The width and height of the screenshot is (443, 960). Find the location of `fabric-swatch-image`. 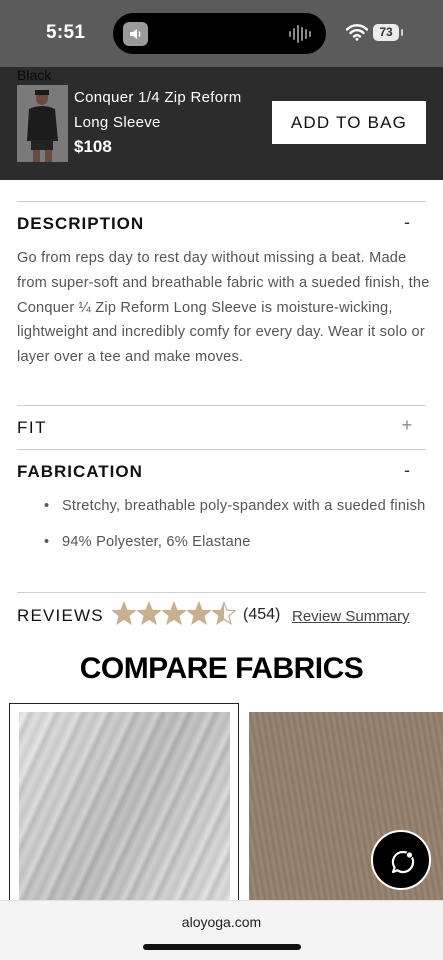

fabric-swatch-image is located at coordinates (124, 812).